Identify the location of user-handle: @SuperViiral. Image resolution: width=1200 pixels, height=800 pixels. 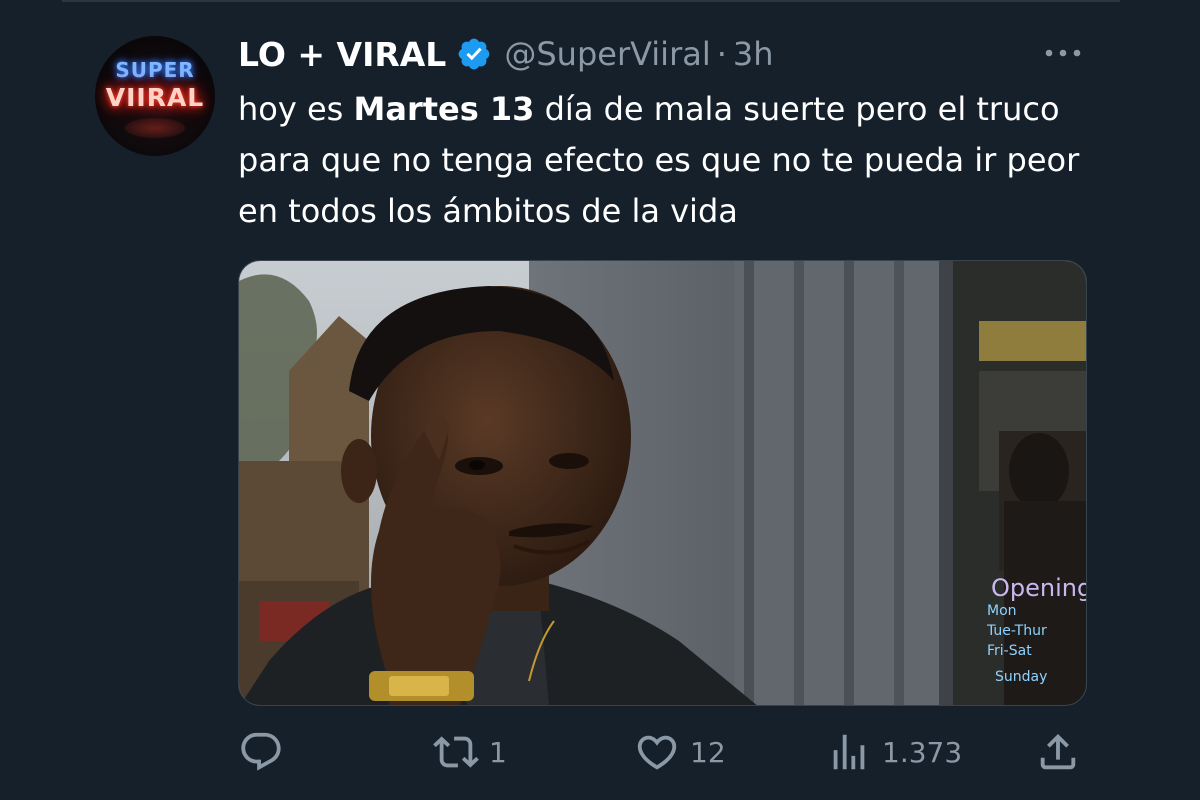
(607, 54).